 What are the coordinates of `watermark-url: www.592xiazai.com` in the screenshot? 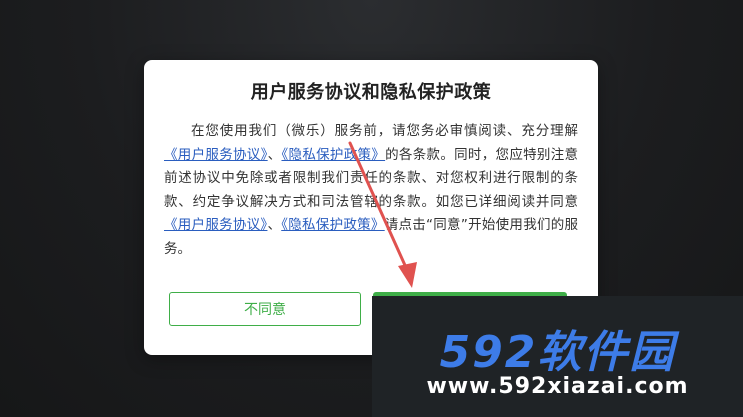 It's located at (557, 386).